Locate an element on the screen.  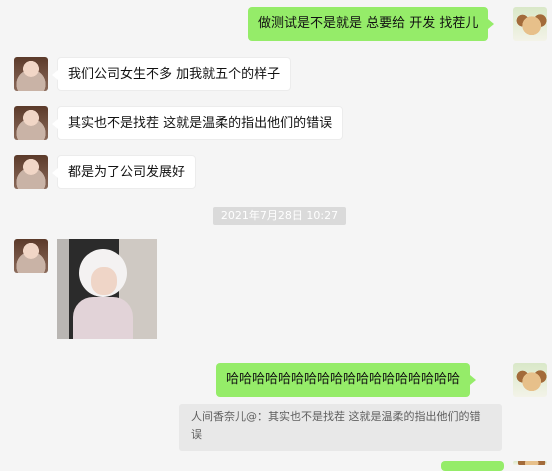
image-message is located at coordinates (107, 289).